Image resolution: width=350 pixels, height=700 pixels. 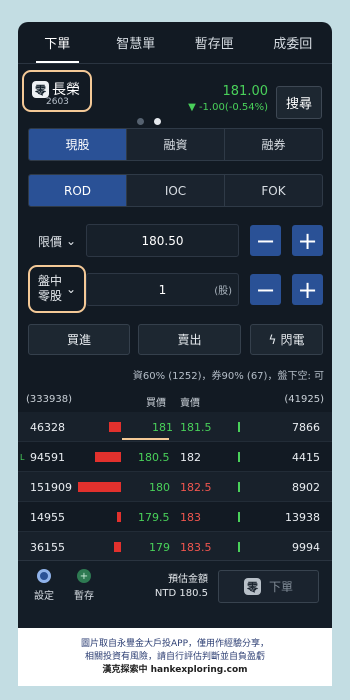 What do you see at coordinates (175, 670) in the screenshot?
I see `site-credit: 漢克探索中 hankexploring.com` at bounding box center [175, 670].